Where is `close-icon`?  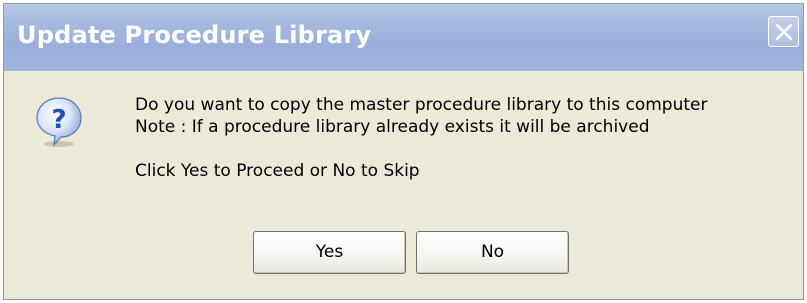
close-icon is located at coordinates (784, 32).